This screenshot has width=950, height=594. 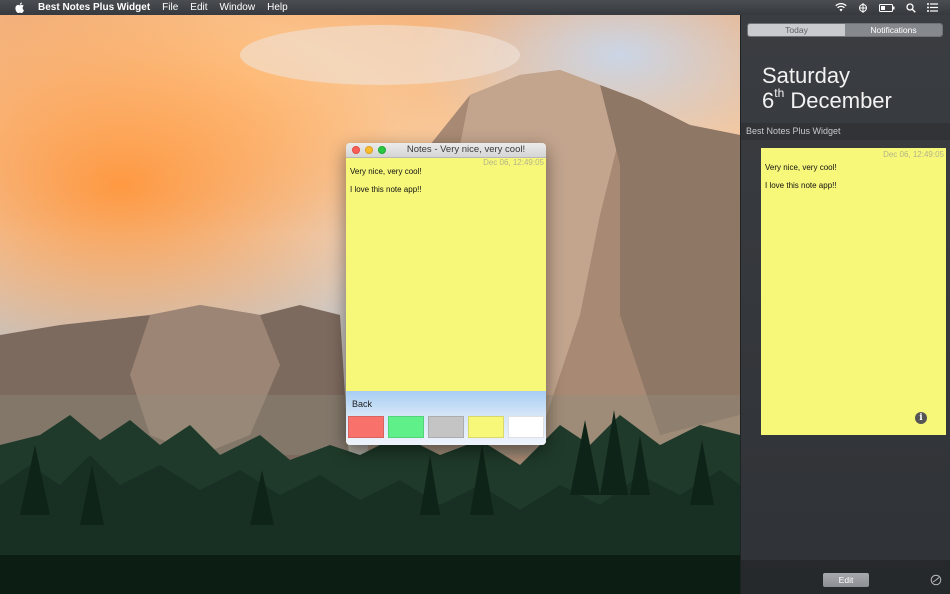 What do you see at coordinates (793, 131) in the screenshot?
I see `nc-widget-title: Best Notes Plus Widget` at bounding box center [793, 131].